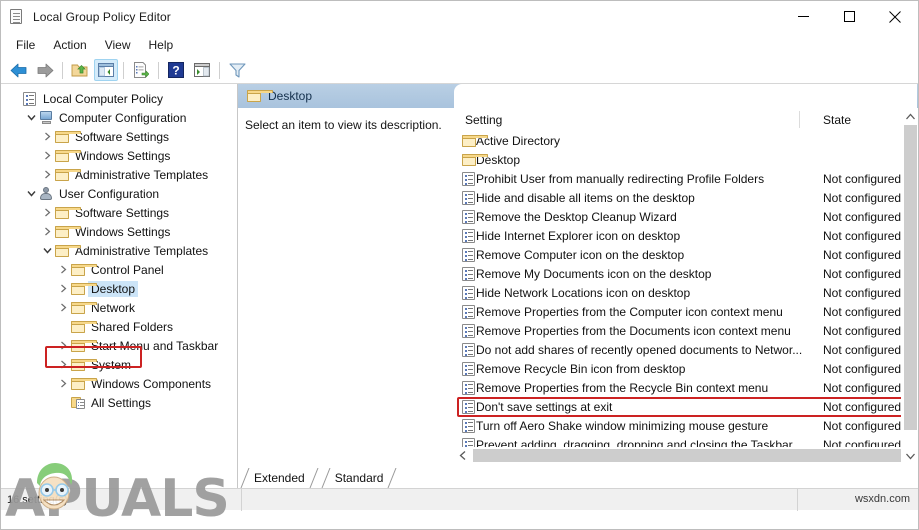 This screenshot has width=919, height=530. I want to click on tree-item-label: Administrative Templates, so click(142, 174).